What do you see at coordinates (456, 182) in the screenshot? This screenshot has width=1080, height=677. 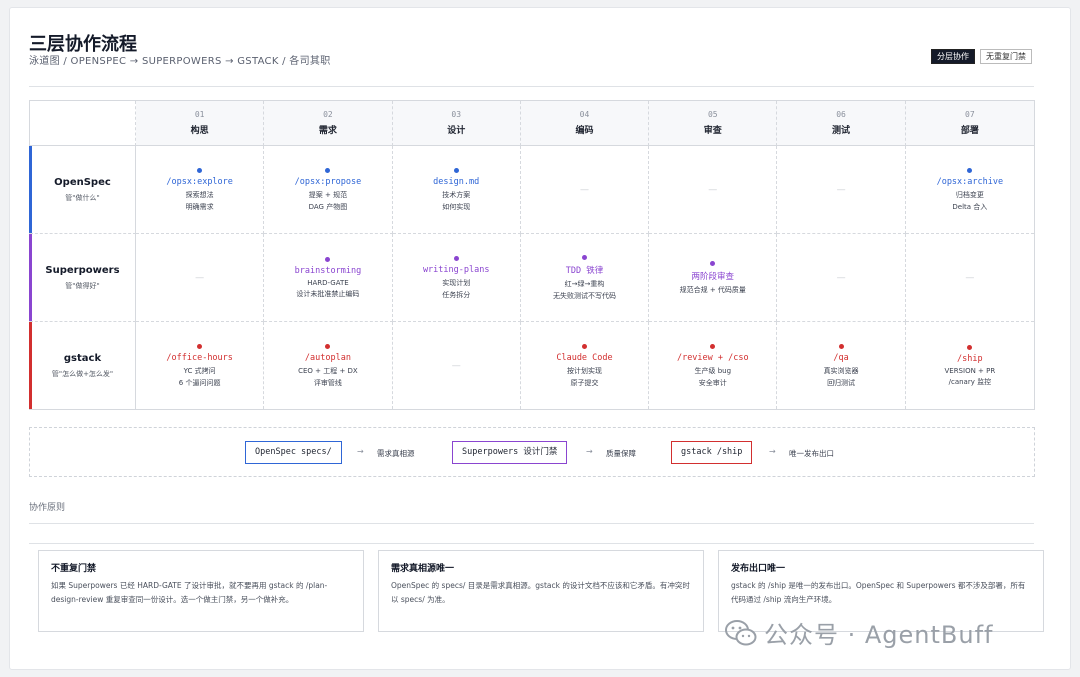 I see `step-command: design.md` at bounding box center [456, 182].